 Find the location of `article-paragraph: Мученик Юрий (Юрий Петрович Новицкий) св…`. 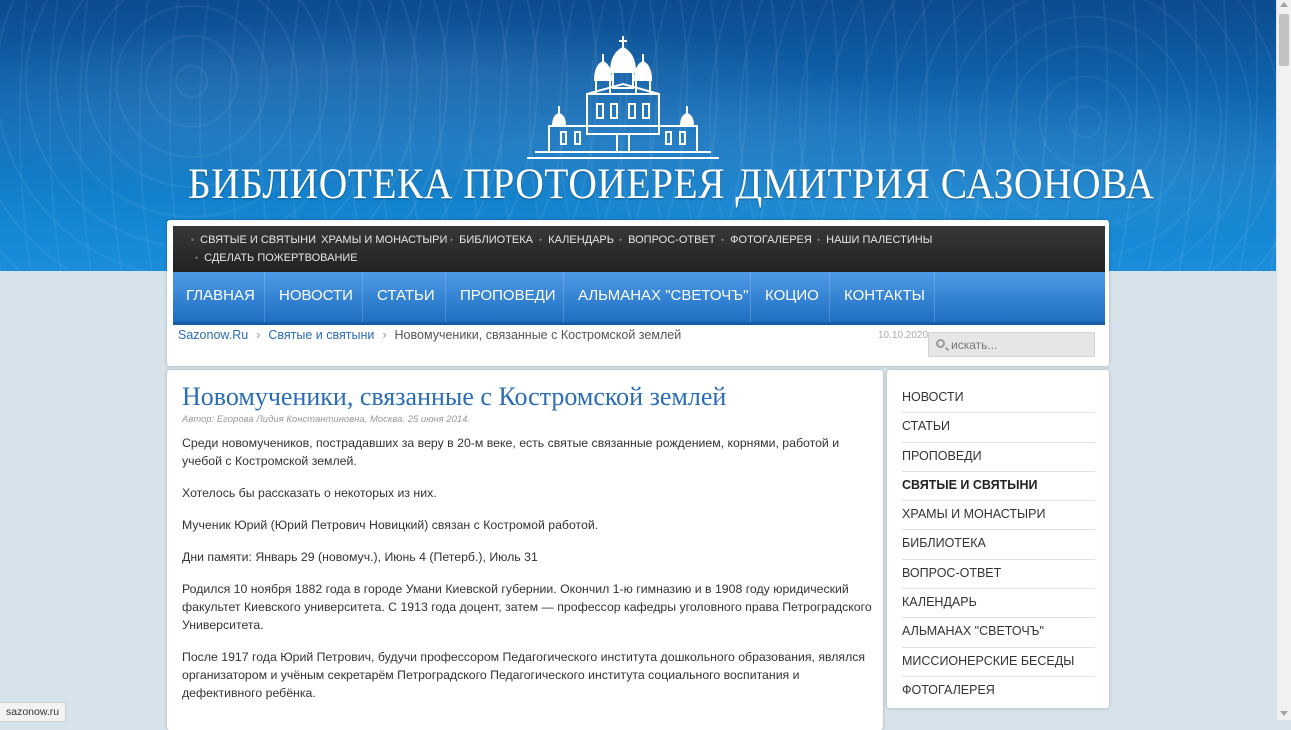

article-paragraph: Мученик Юрий (Юрий Петрович Новицкий) св… is located at coordinates (390, 525).